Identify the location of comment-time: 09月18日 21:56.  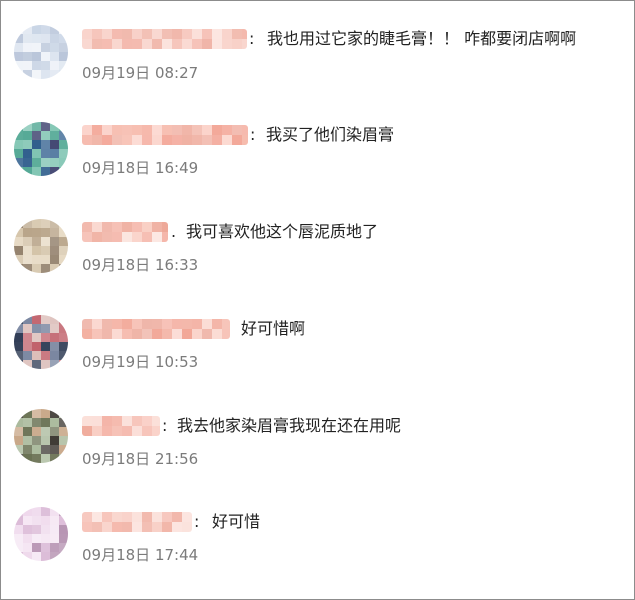
(140, 459).